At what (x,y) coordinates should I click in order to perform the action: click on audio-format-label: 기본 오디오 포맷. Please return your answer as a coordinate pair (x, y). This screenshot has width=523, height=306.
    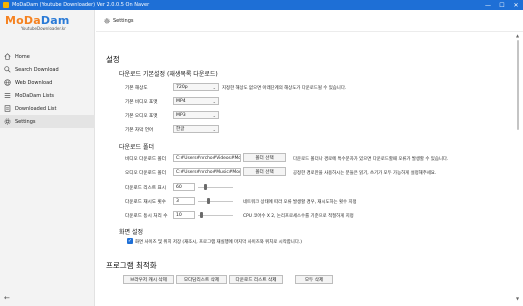
    Looking at the image, I should click on (141, 116).